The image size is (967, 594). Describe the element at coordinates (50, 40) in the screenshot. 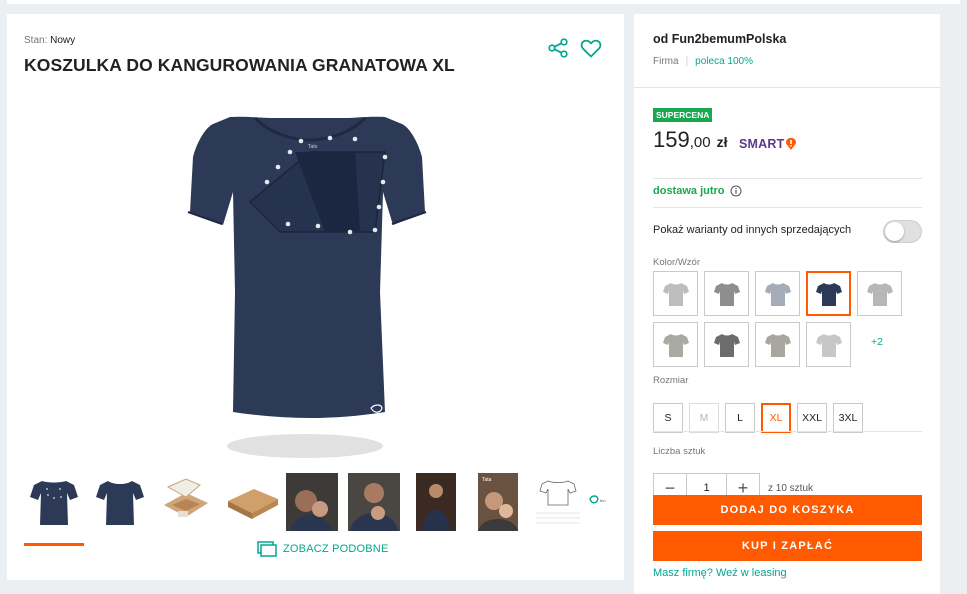

I see `condition: Stan: Nowy` at that location.